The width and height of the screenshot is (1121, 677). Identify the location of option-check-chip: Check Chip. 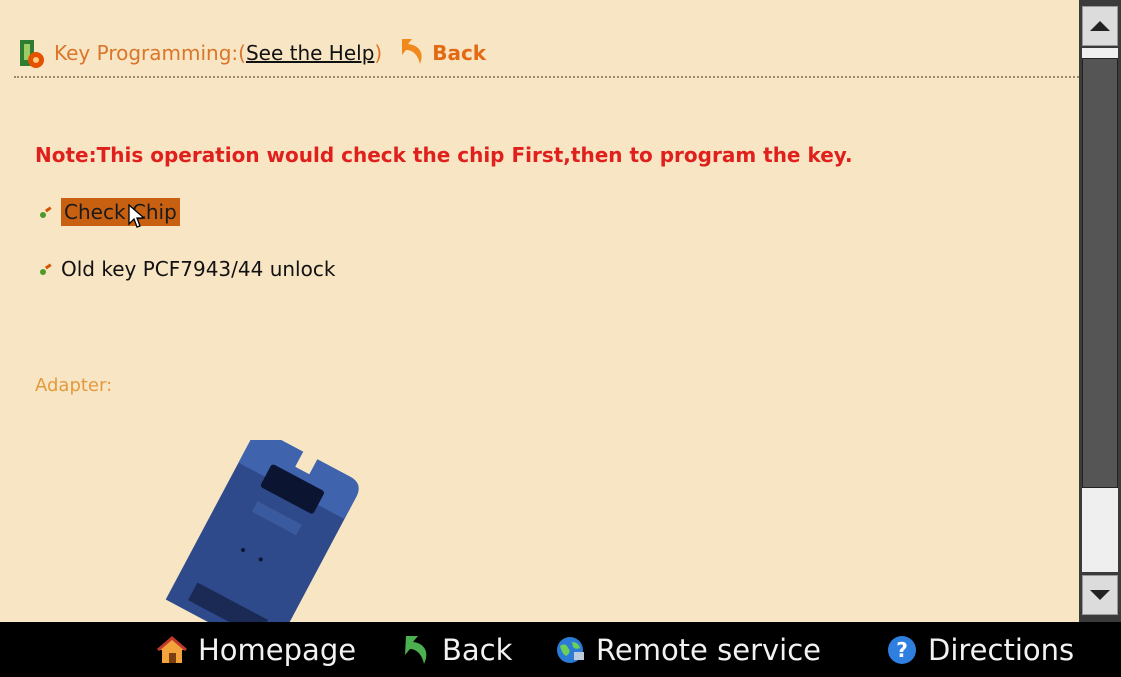
(108, 212).